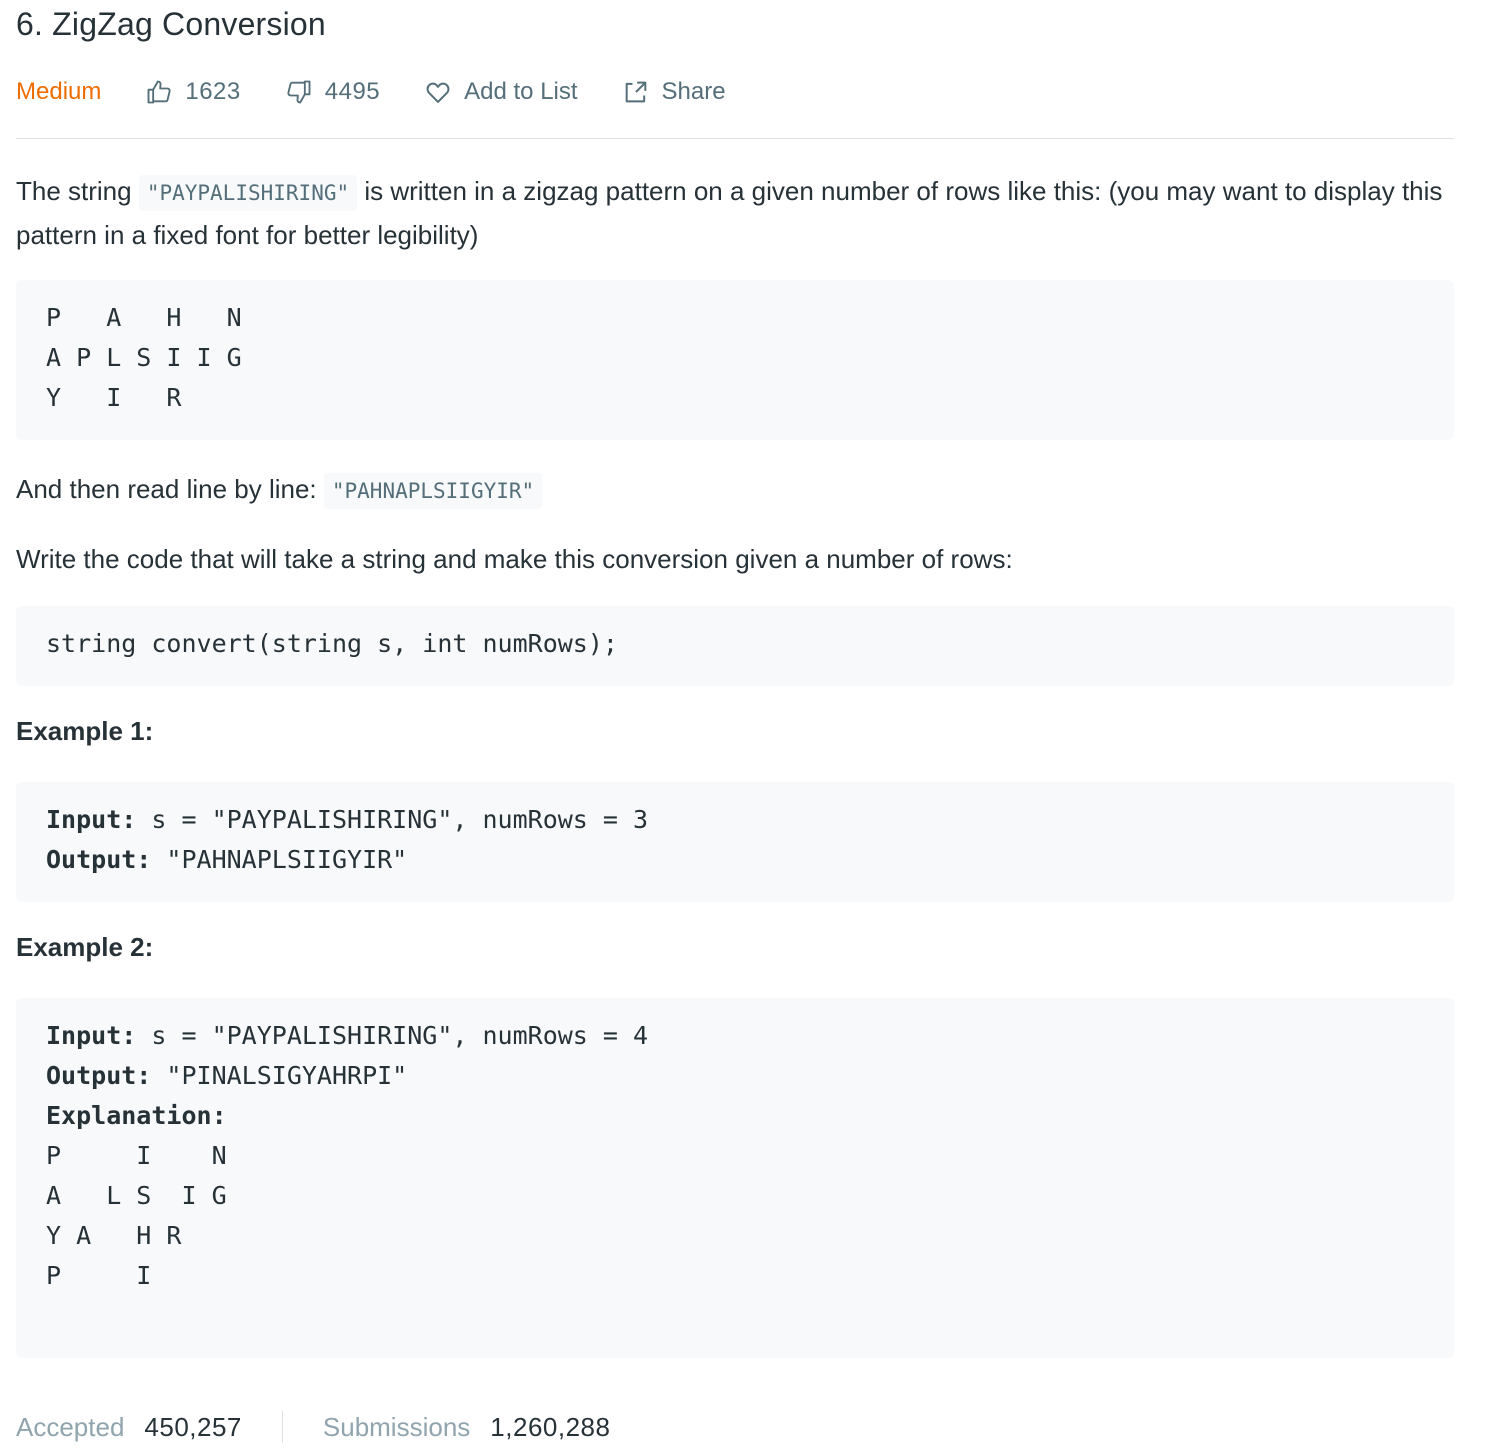 The width and height of the screenshot is (1488, 1448). Describe the element at coordinates (396, 1426) in the screenshot. I see `submissions-label: Submissions` at that location.